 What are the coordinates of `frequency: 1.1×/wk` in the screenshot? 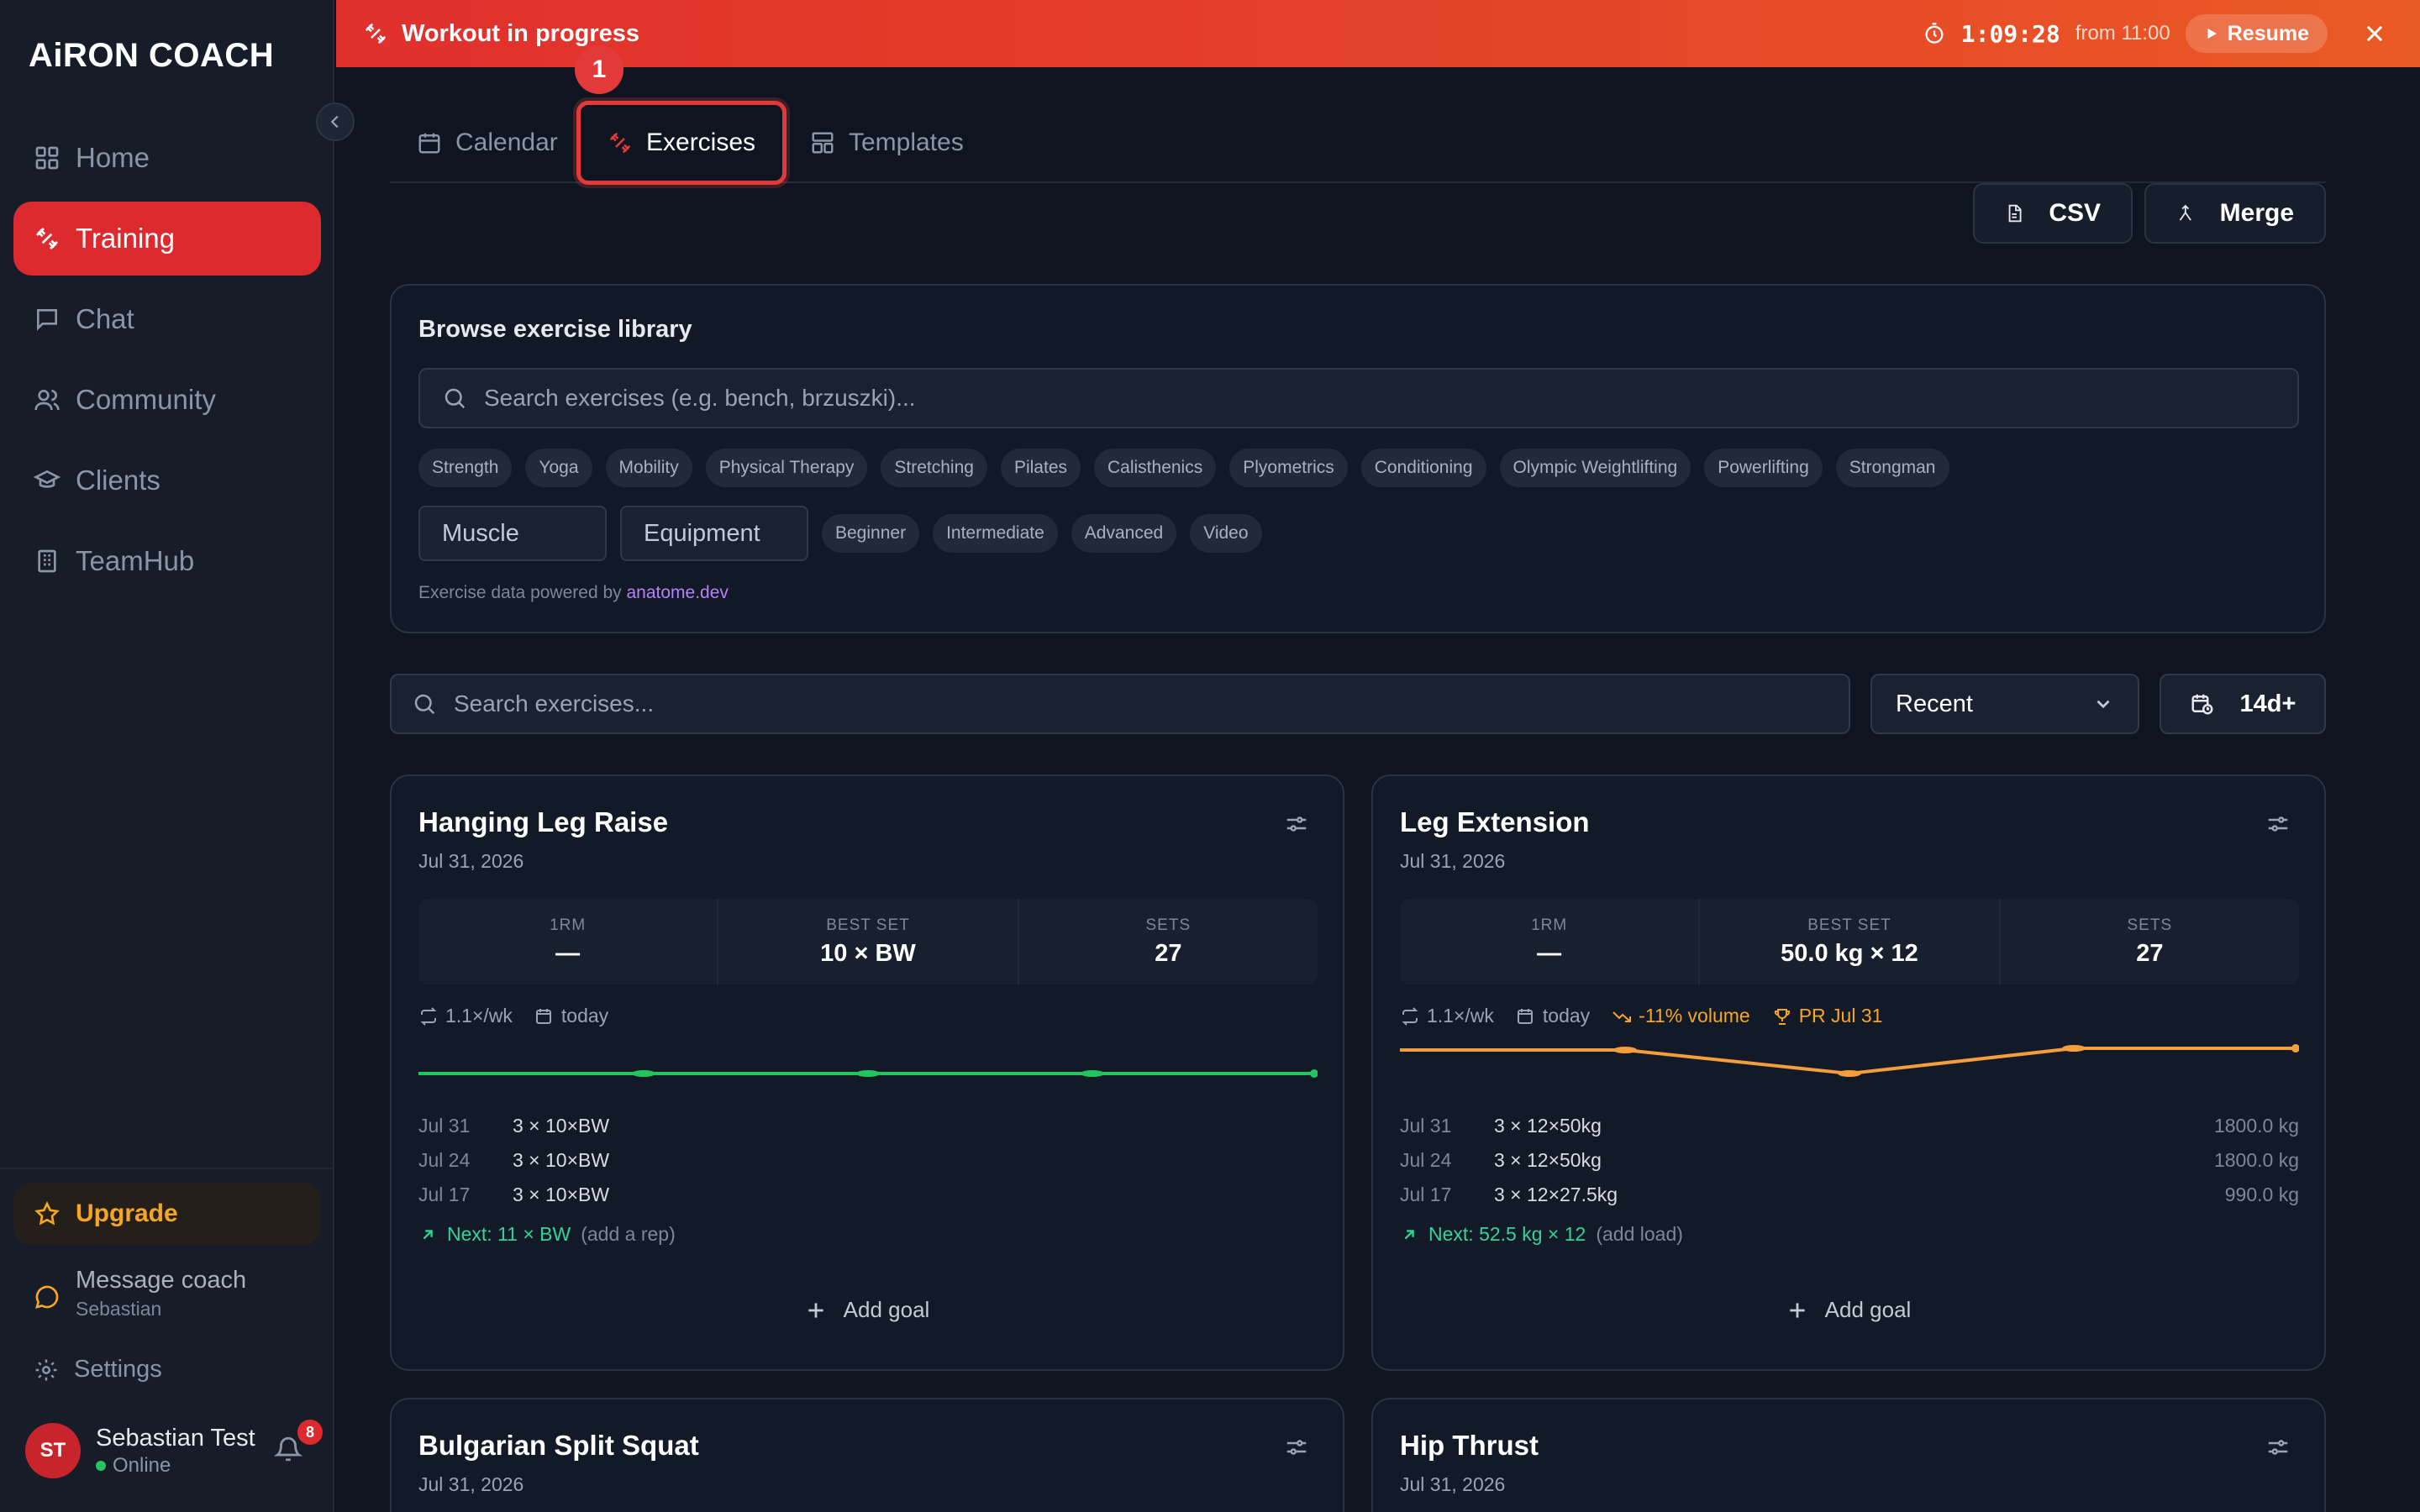 It's located at (465, 1016).